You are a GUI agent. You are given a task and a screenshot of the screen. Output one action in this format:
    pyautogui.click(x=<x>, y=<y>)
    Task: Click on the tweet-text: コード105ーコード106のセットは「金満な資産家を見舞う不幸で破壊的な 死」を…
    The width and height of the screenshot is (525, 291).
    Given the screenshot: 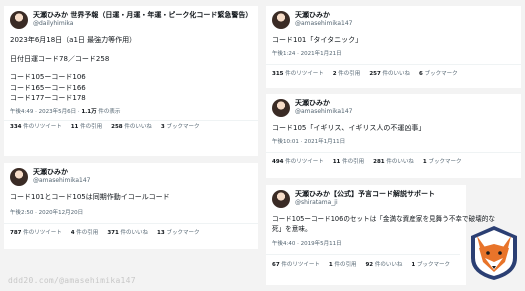 What is the action you would take?
    pyautogui.click(x=383, y=224)
    